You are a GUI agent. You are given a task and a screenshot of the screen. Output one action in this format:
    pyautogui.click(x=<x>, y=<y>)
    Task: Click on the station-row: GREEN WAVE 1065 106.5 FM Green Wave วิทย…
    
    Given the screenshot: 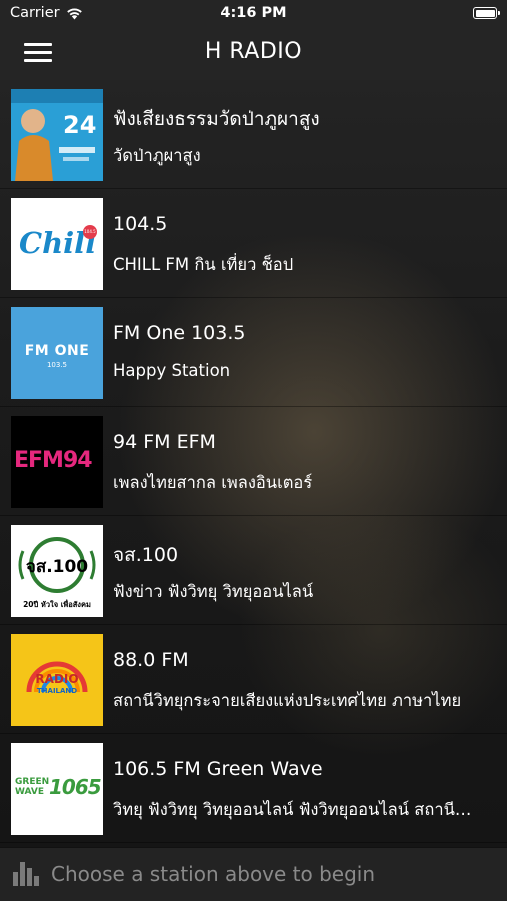 What is the action you would take?
    pyautogui.click(x=253, y=788)
    